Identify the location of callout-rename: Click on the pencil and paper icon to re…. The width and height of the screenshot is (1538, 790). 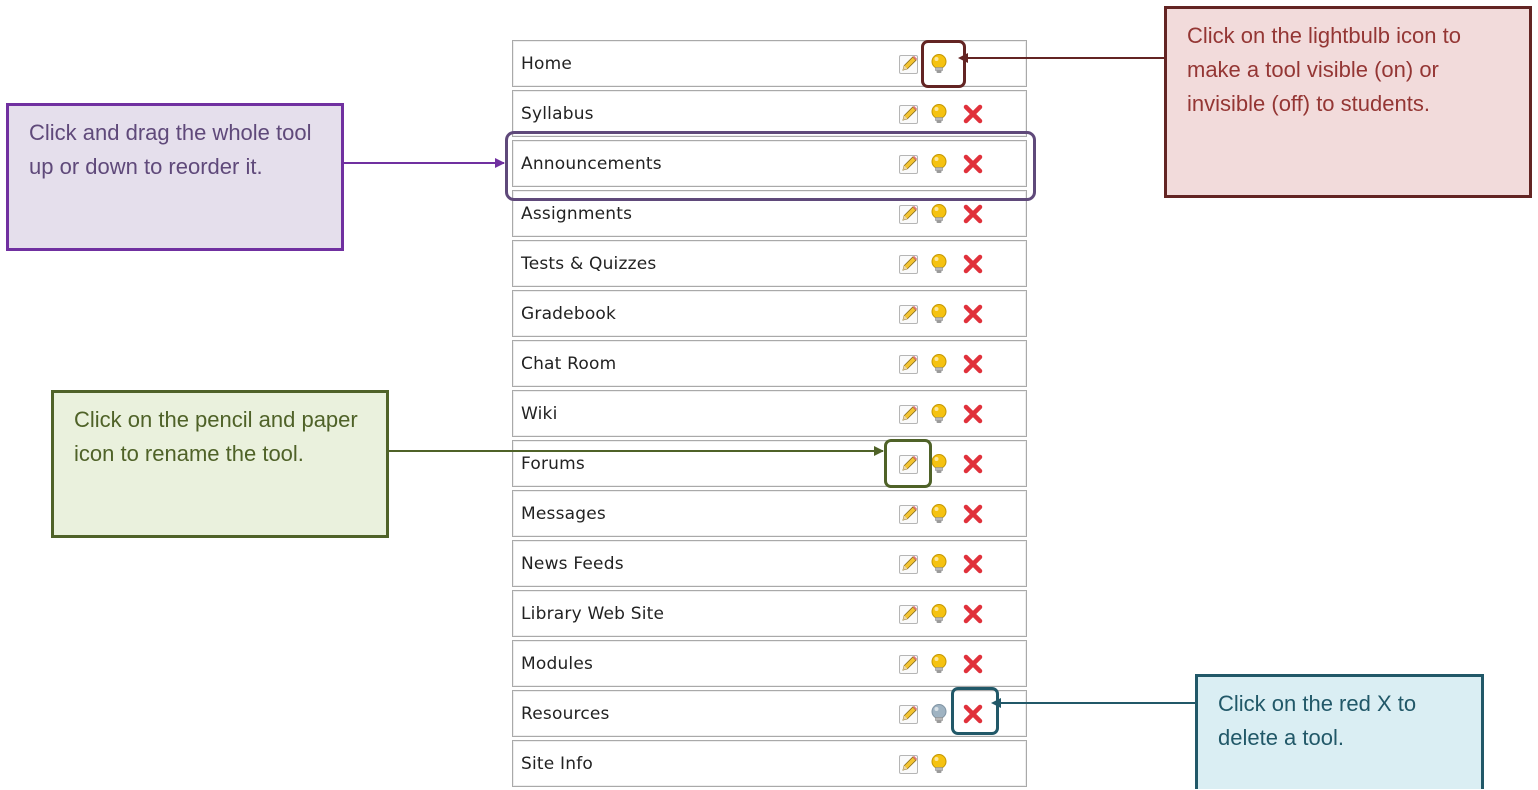
(220, 464).